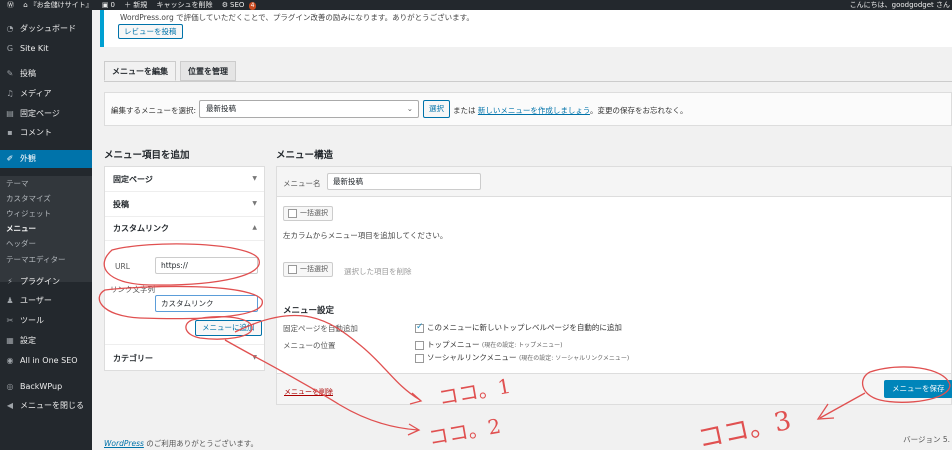 The width and height of the screenshot is (952, 450). Describe the element at coordinates (40, 281) in the screenshot. I see `sidebar-item-label: プラグイン` at that location.